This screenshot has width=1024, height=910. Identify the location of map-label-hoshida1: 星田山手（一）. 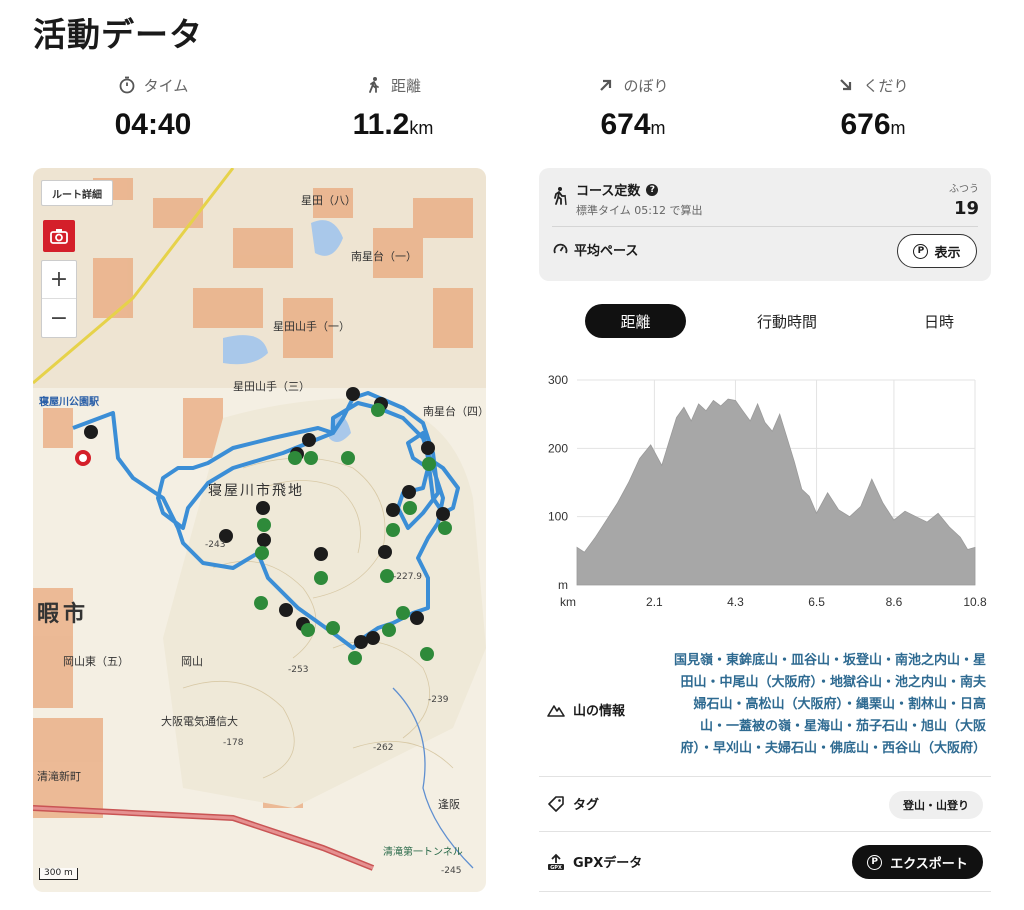
(311, 326).